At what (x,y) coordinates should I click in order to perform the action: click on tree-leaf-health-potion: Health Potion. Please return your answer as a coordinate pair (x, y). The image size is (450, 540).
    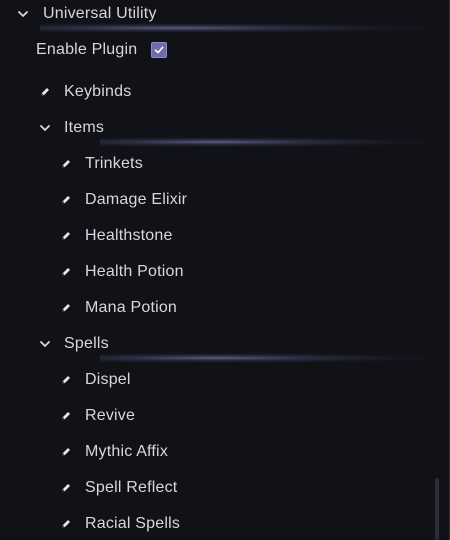
    Looking at the image, I should click on (121, 272).